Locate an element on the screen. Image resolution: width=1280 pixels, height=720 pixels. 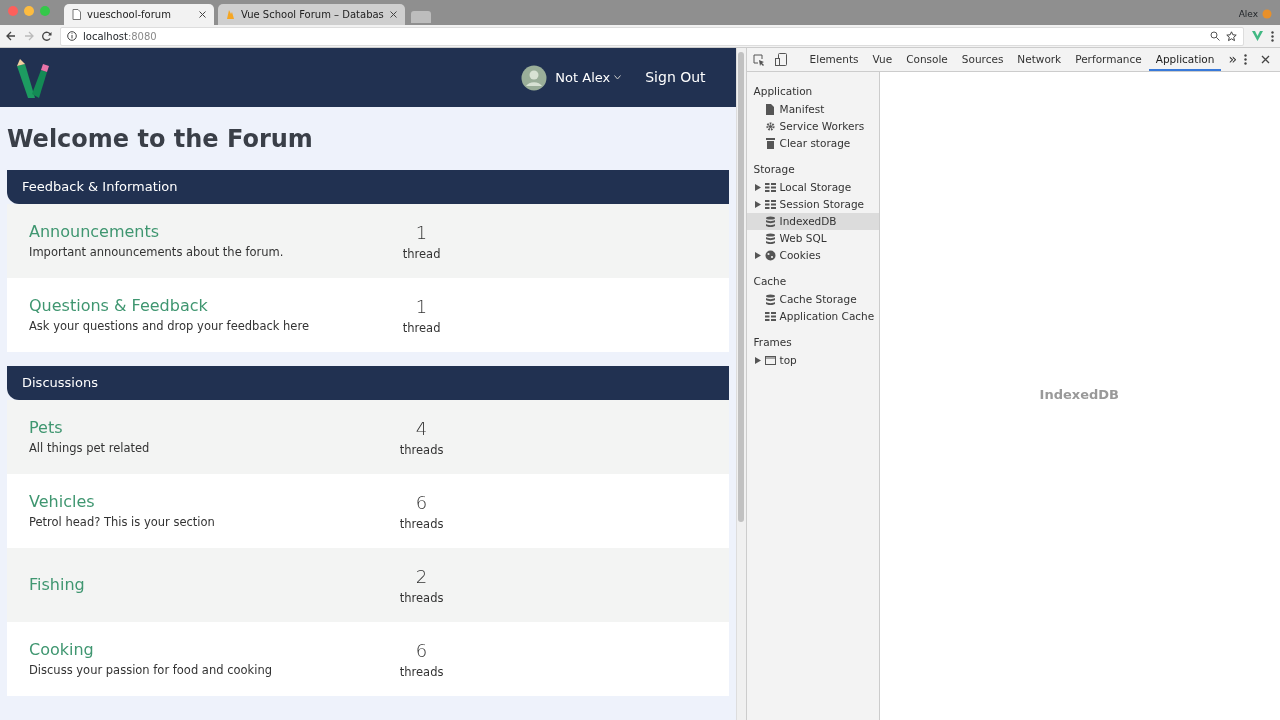
sidebar-section-title: Application is located at coordinates (783, 91).